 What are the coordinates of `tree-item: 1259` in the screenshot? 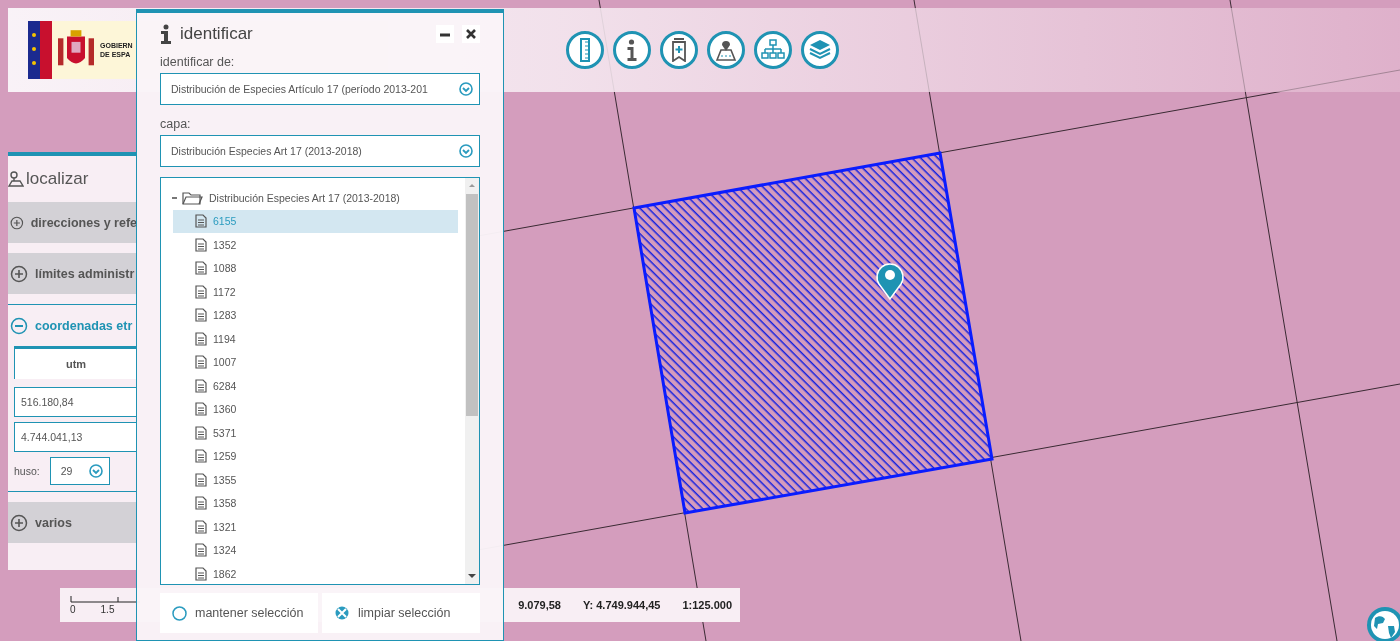 It's located at (315, 456).